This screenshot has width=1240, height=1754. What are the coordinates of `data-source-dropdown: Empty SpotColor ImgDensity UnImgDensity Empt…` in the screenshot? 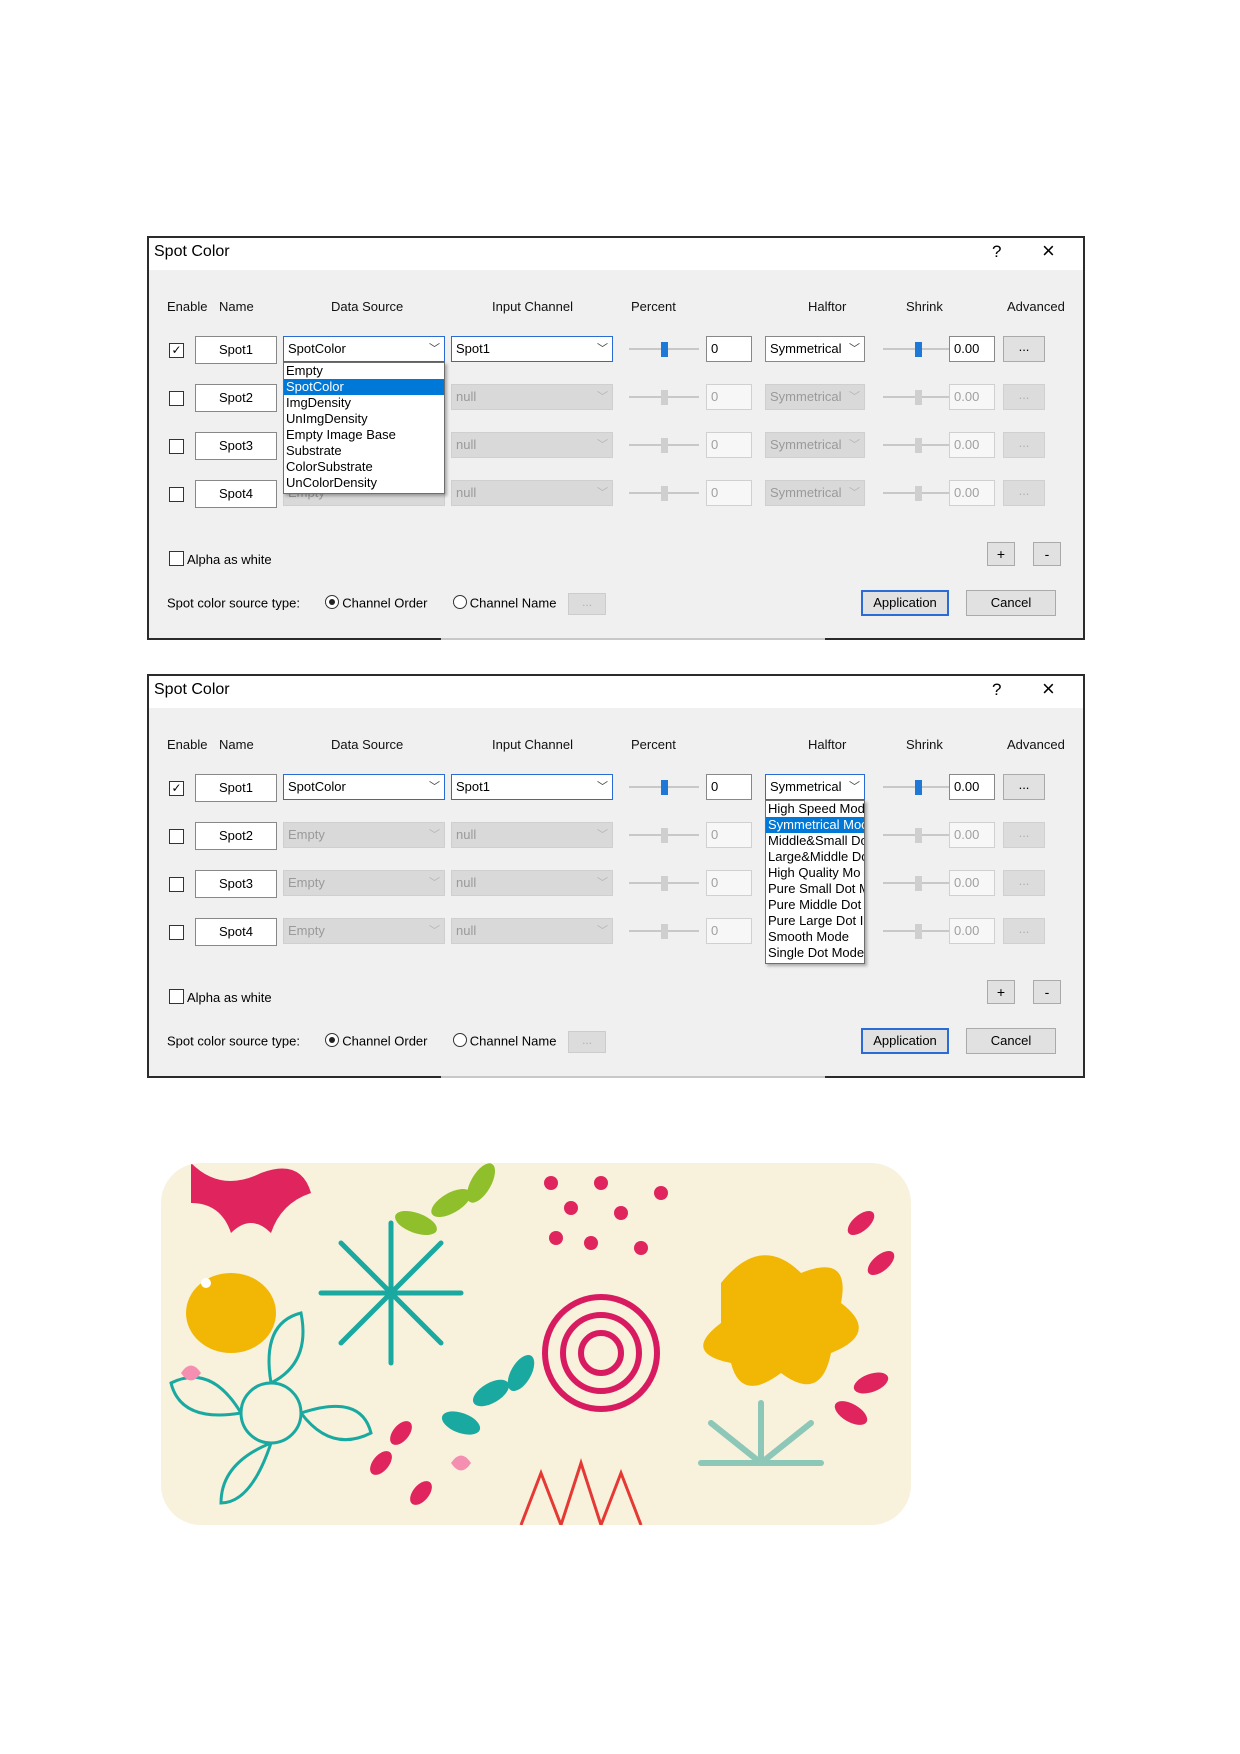 It's located at (364, 428).